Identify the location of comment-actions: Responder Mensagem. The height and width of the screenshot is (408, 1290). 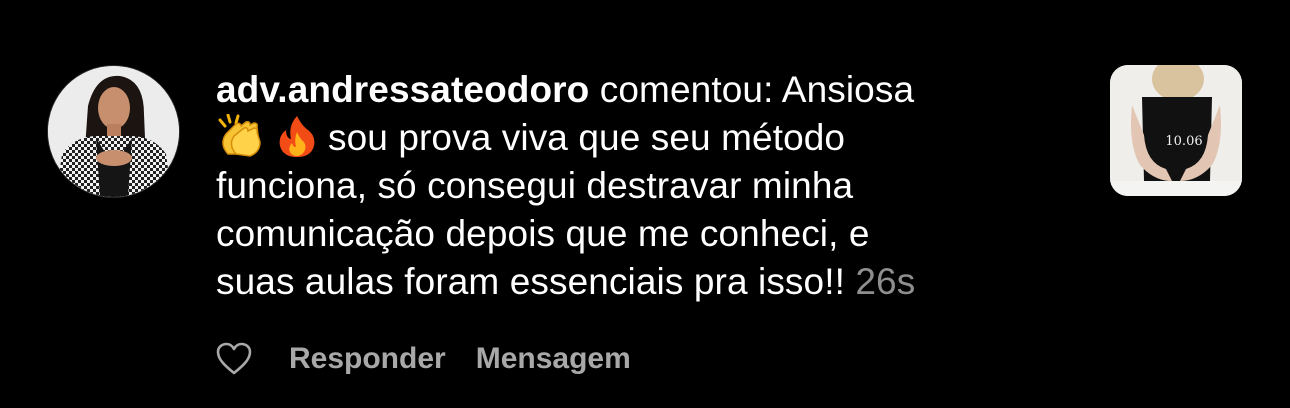
(438, 359).